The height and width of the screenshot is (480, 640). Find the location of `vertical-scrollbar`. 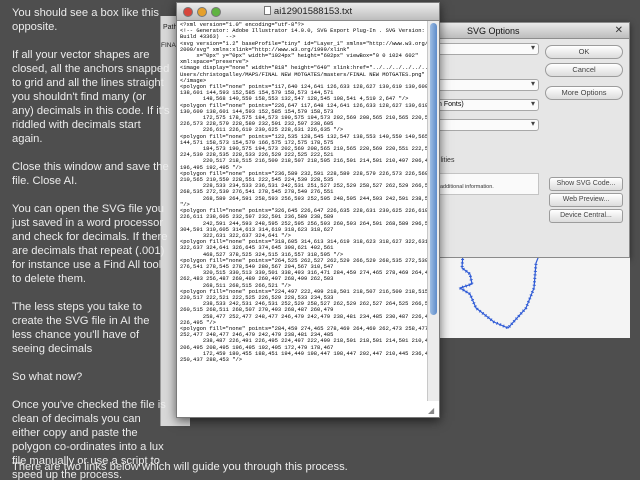

vertical-scrollbar is located at coordinates (433, 211).